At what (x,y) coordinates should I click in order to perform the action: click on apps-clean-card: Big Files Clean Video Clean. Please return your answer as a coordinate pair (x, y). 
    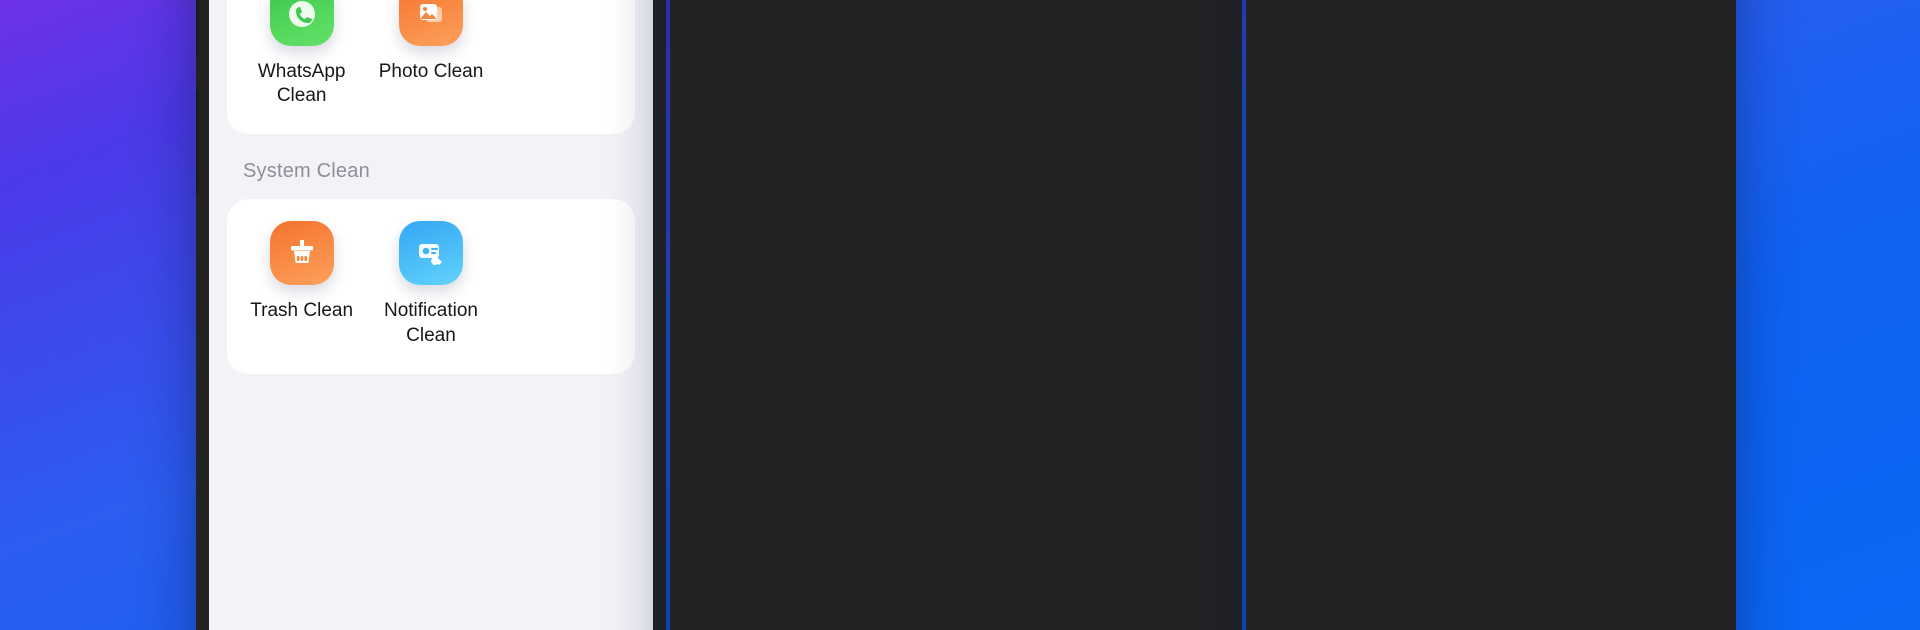
    Looking at the image, I should click on (431, 67).